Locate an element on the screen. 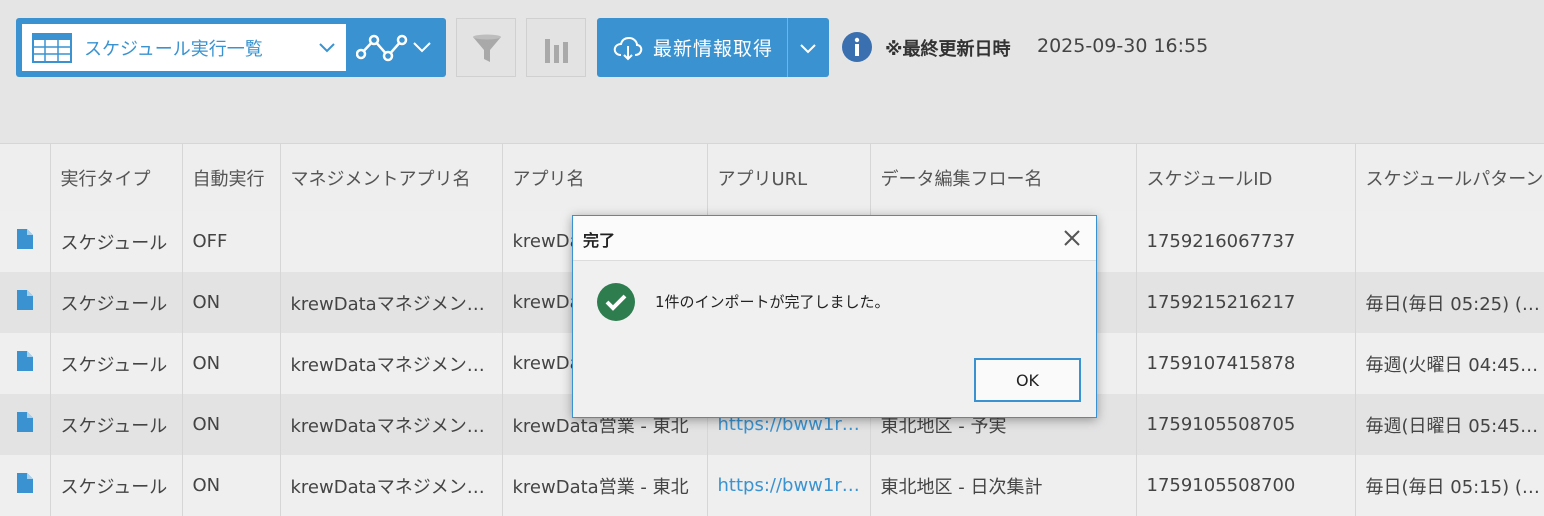 The height and width of the screenshot is (516, 1544). cell-schedule-id: 1759216067737 is located at coordinates (1246, 241).